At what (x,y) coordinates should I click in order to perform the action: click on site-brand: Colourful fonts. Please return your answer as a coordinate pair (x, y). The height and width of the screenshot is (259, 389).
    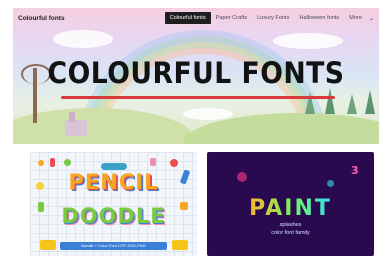
    Looking at the image, I should click on (41, 18).